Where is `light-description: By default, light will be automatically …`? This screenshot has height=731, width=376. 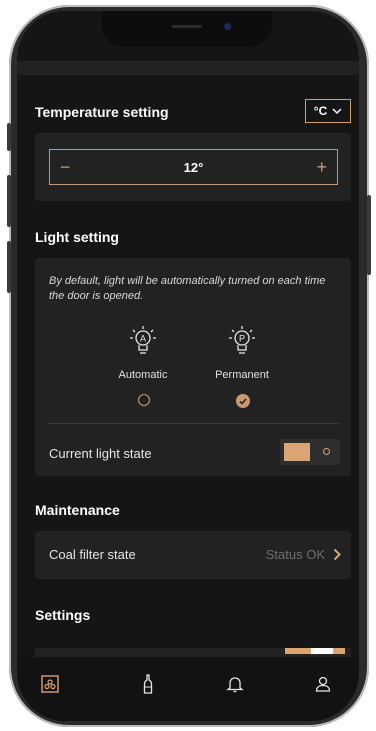 light-description: By default, light will be automatically … is located at coordinates (187, 288).